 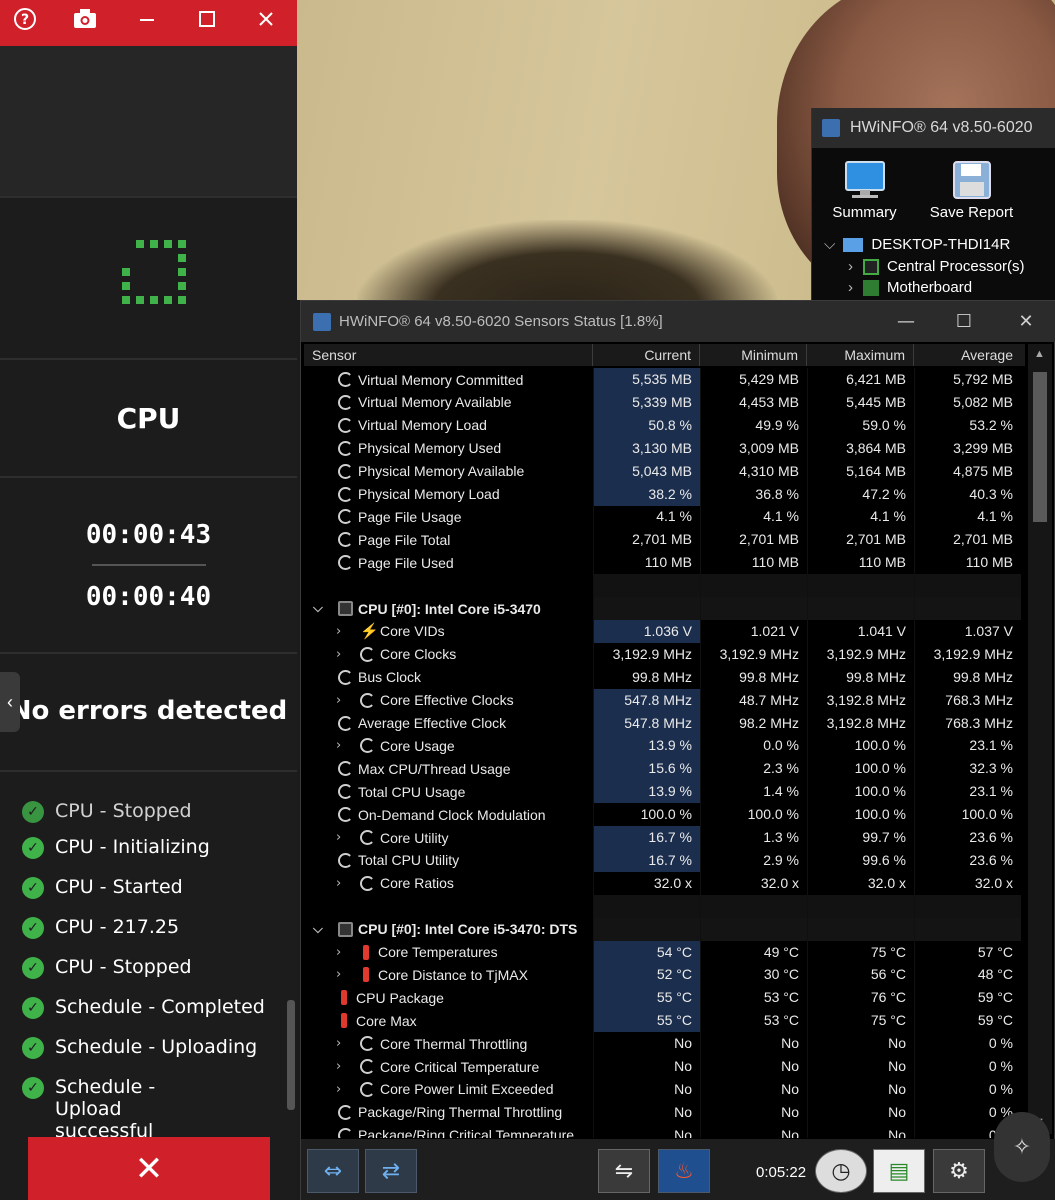 What do you see at coordinates (860, 355) in the screenshot?
I see `header-maximum: Maximum` at bounding box center [860, 355].